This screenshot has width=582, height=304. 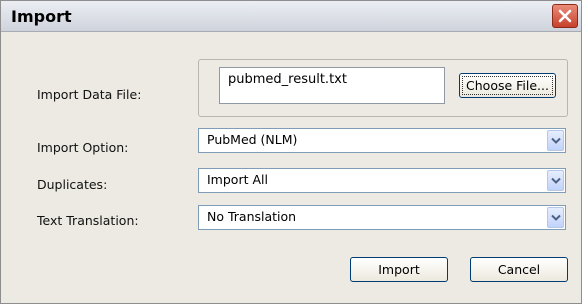 What do you see at coordinates (399, 269) in the screenshot?
I see `import-button: Import` at bounding box center [399, 269].